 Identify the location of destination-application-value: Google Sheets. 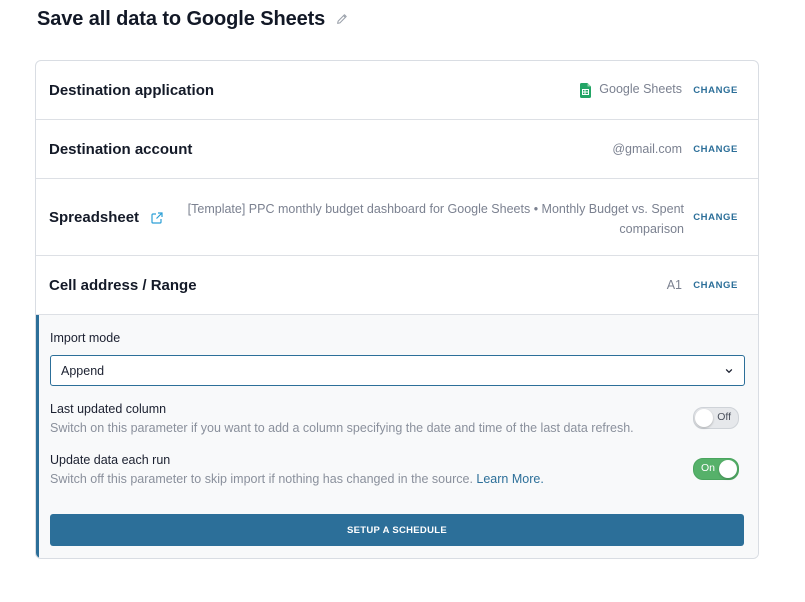
(631, 90).